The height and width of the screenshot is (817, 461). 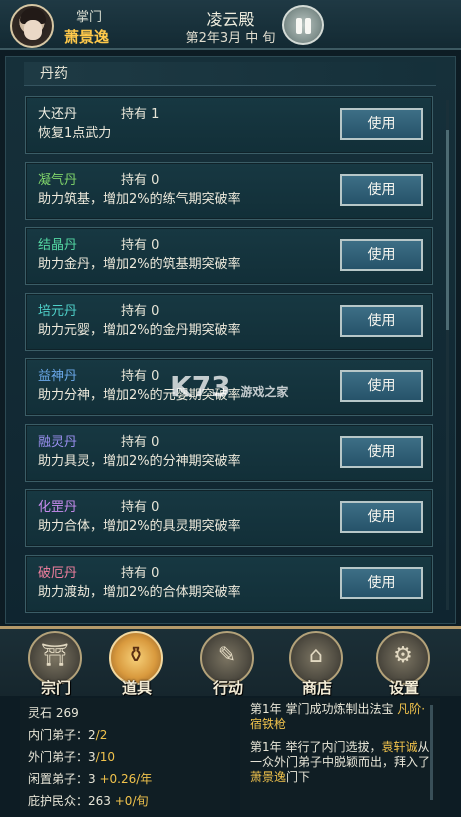 I want to click on item-card: 培元丹 持有 0 助力元婴，增加2%的金丹期突破率 使用, so click(x=229, y=321).